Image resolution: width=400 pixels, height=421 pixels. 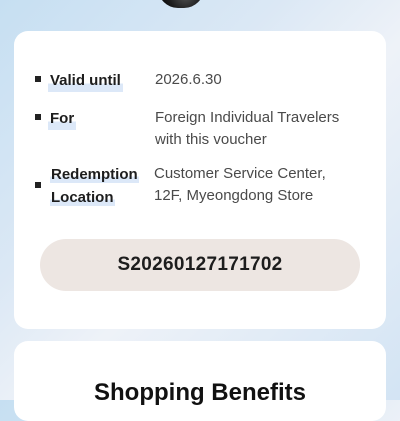 What do you see at coordinates (247, 117) in the screenshot?
I see `for-value-line1: Foreign Individual Travelers` at bounding box center [247, 117].